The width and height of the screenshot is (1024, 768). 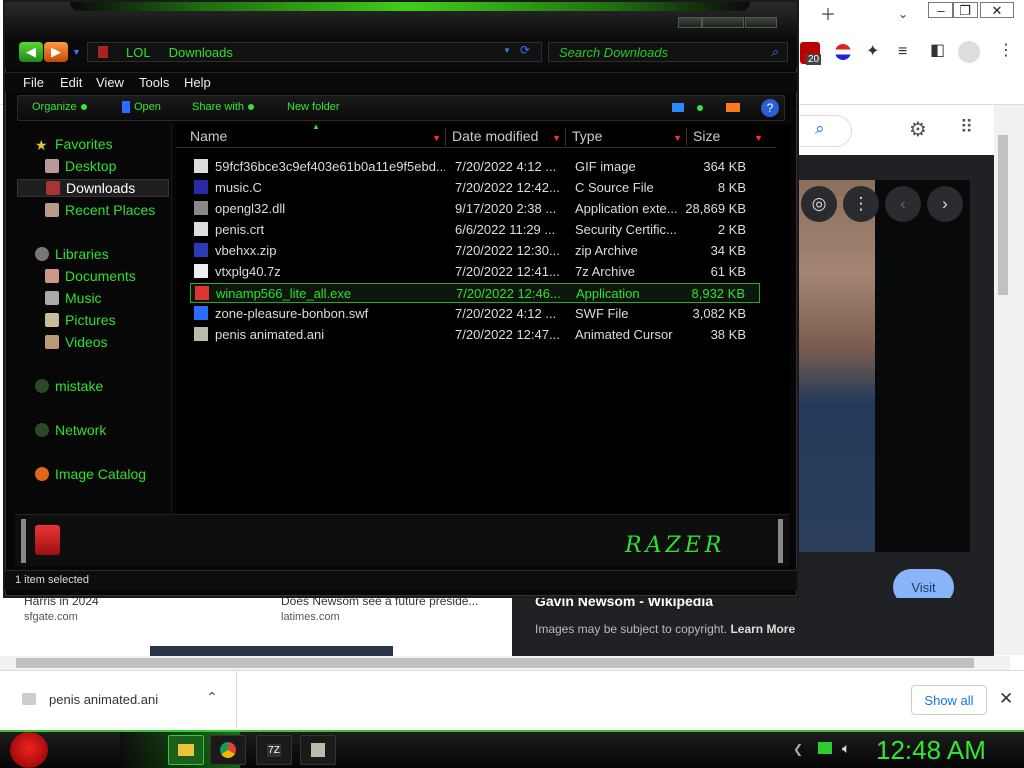 What do you see at coordinates (922, 366) in the screenshot?
I see `preview-image-background` at bounding box center [922, 366].